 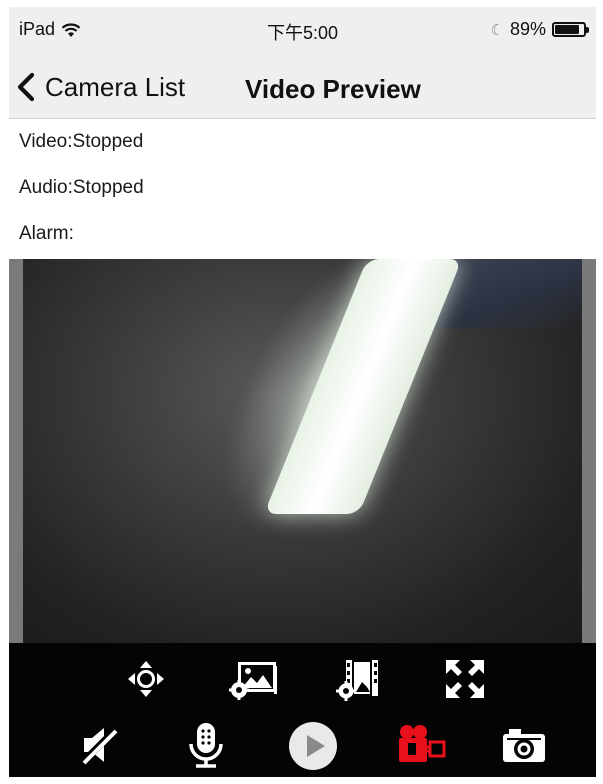 I want to click on microphone-icon, so click(x=206, y=745).